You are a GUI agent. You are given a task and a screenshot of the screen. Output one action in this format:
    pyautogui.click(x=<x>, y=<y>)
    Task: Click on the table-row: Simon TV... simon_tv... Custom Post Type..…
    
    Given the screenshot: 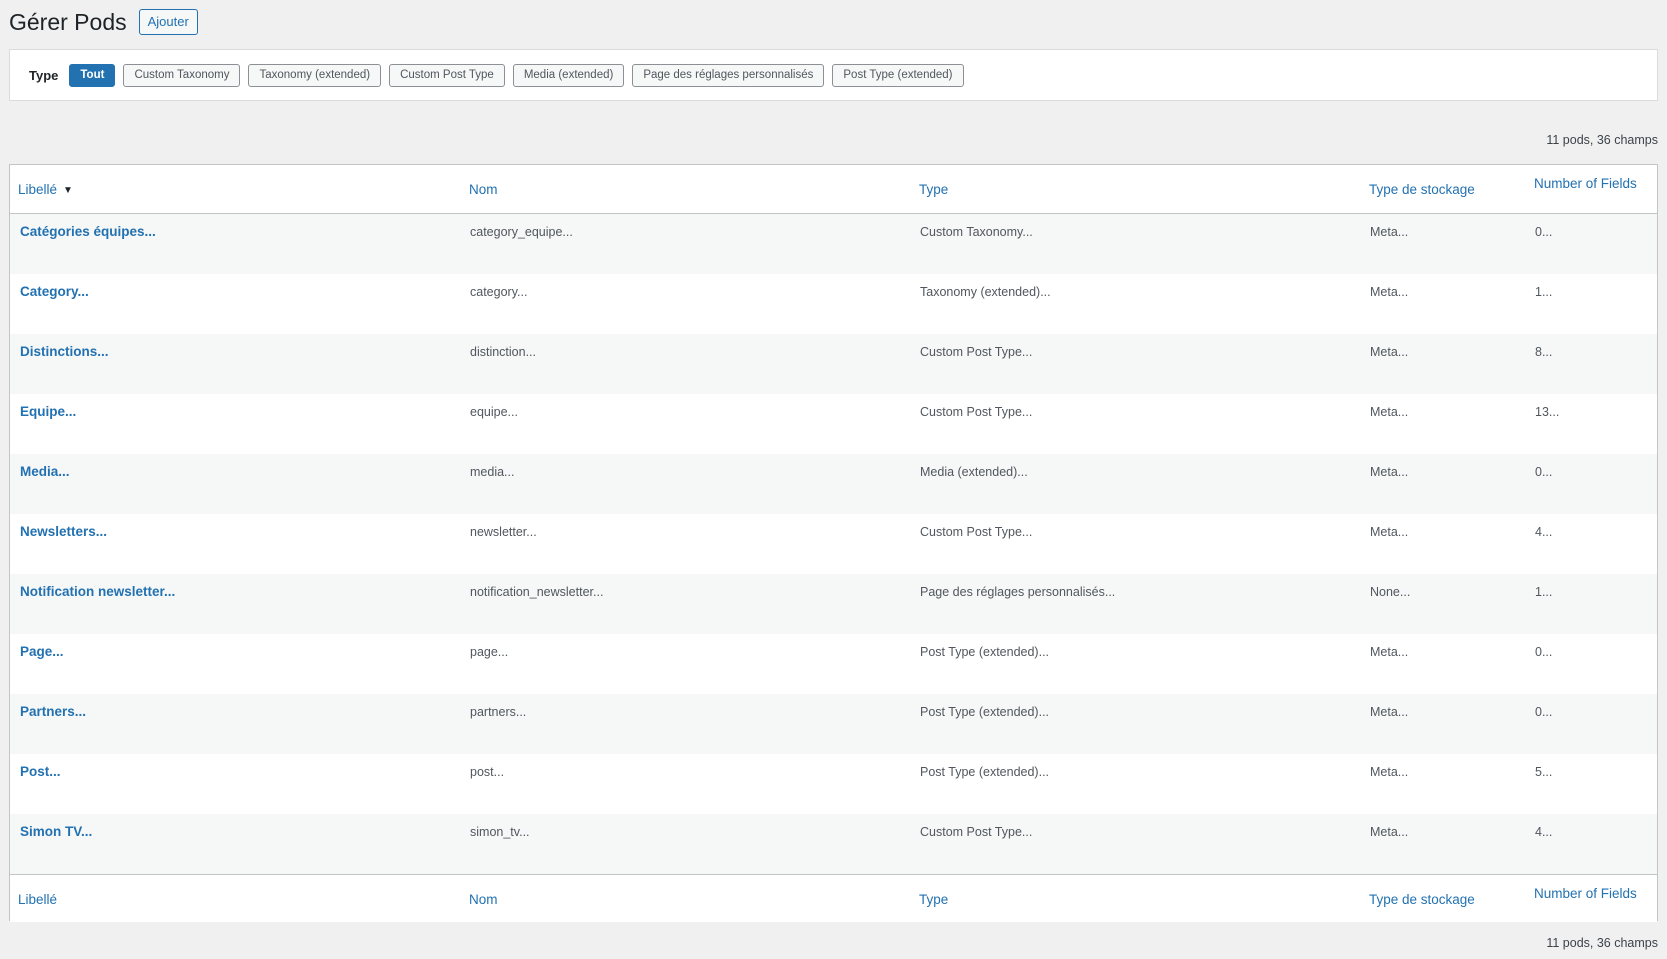 What is the action you would take?
    pyautogui.click(x=833, y=844)
    